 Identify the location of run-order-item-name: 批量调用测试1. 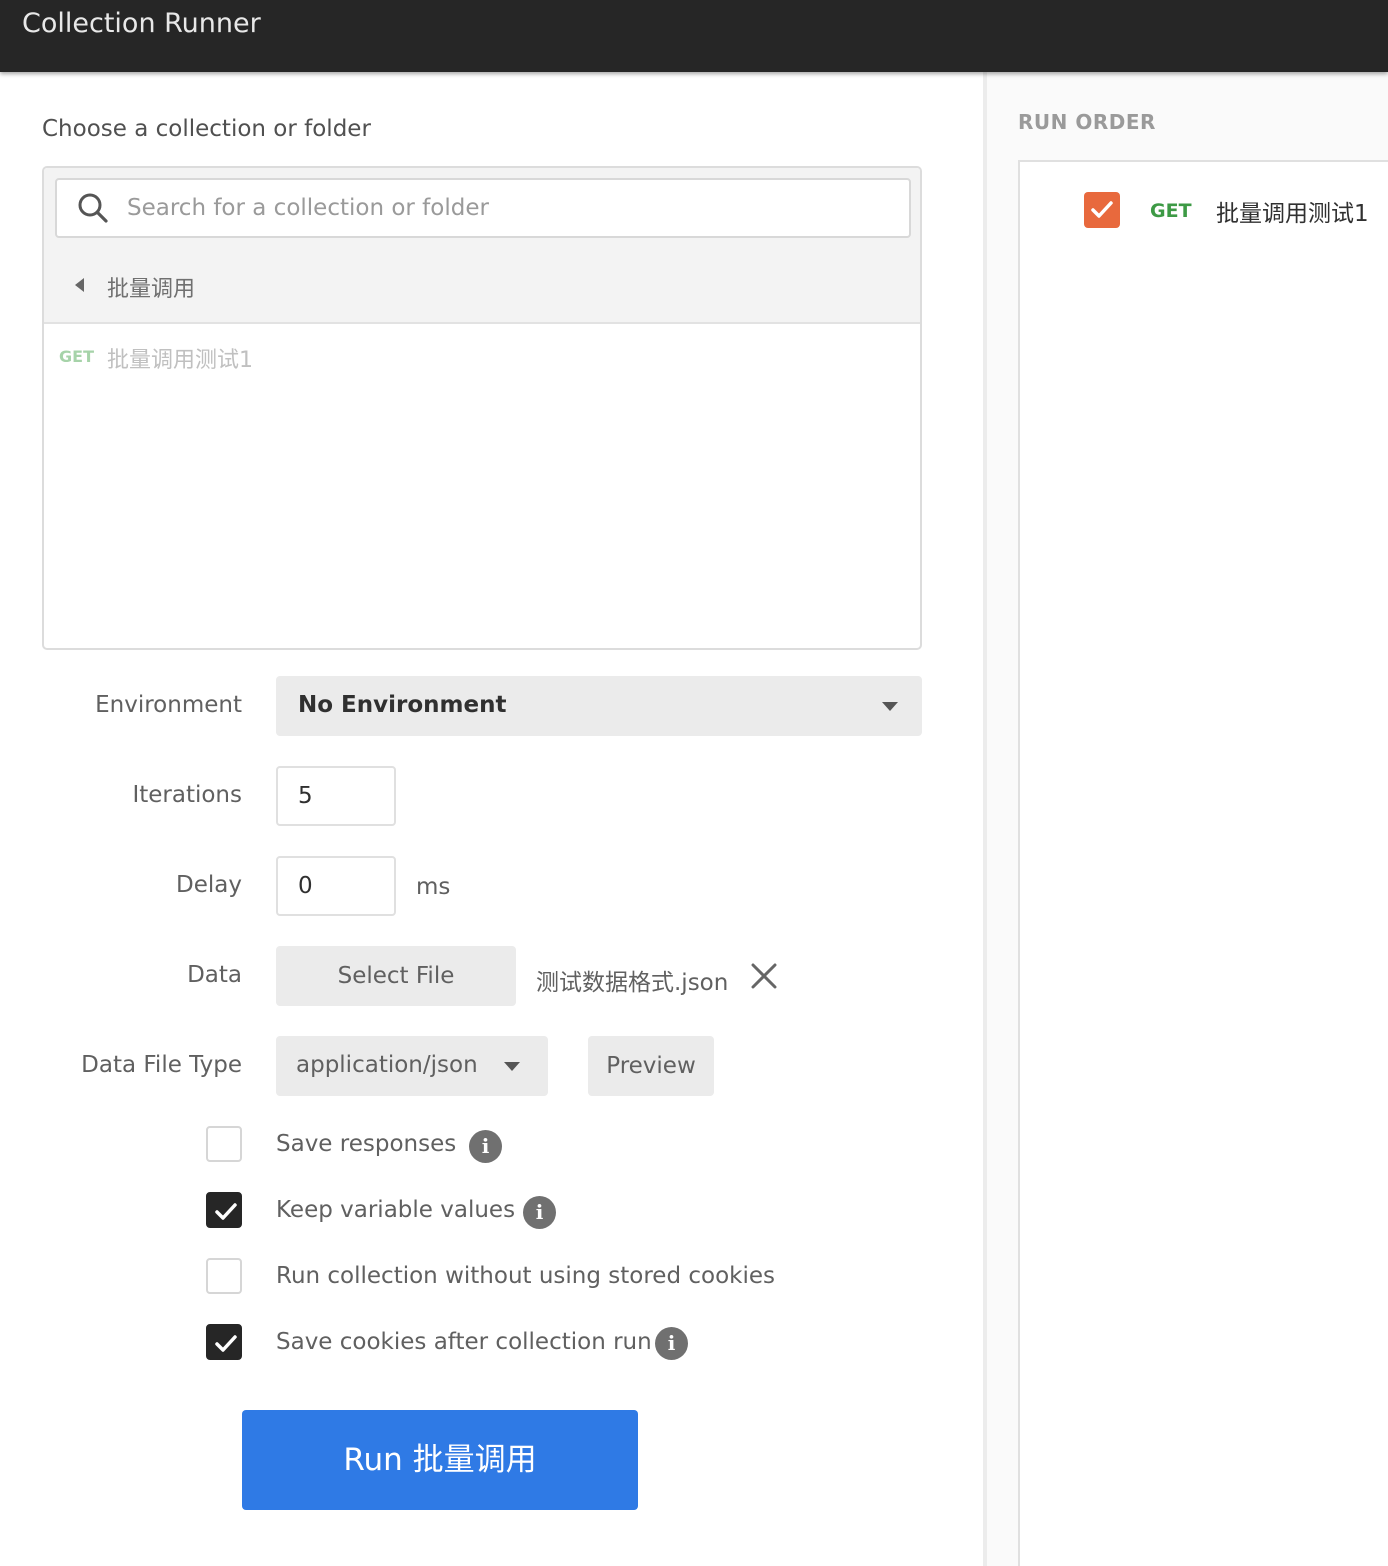
(1292, 211).